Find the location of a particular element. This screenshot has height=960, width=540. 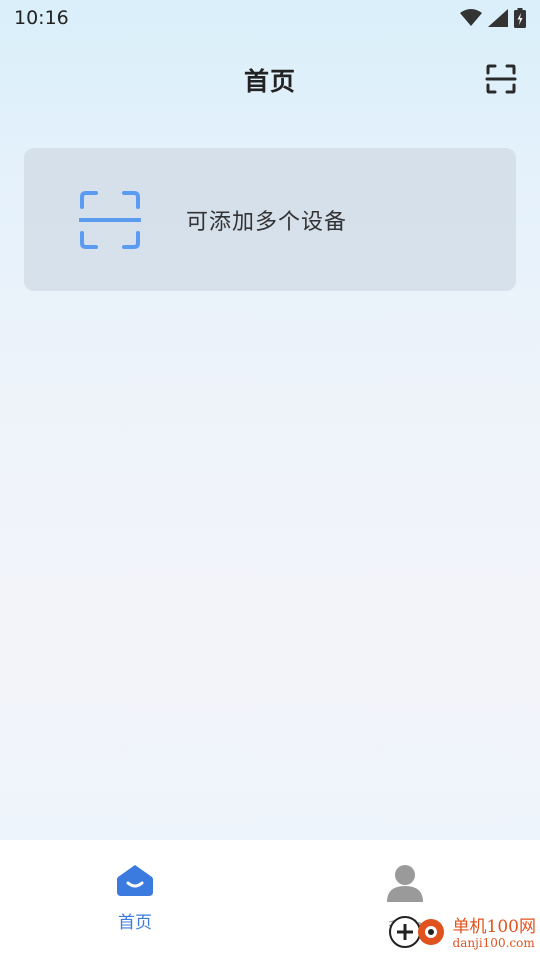

title-bar: 首页 is located at coordinates (270, 80).